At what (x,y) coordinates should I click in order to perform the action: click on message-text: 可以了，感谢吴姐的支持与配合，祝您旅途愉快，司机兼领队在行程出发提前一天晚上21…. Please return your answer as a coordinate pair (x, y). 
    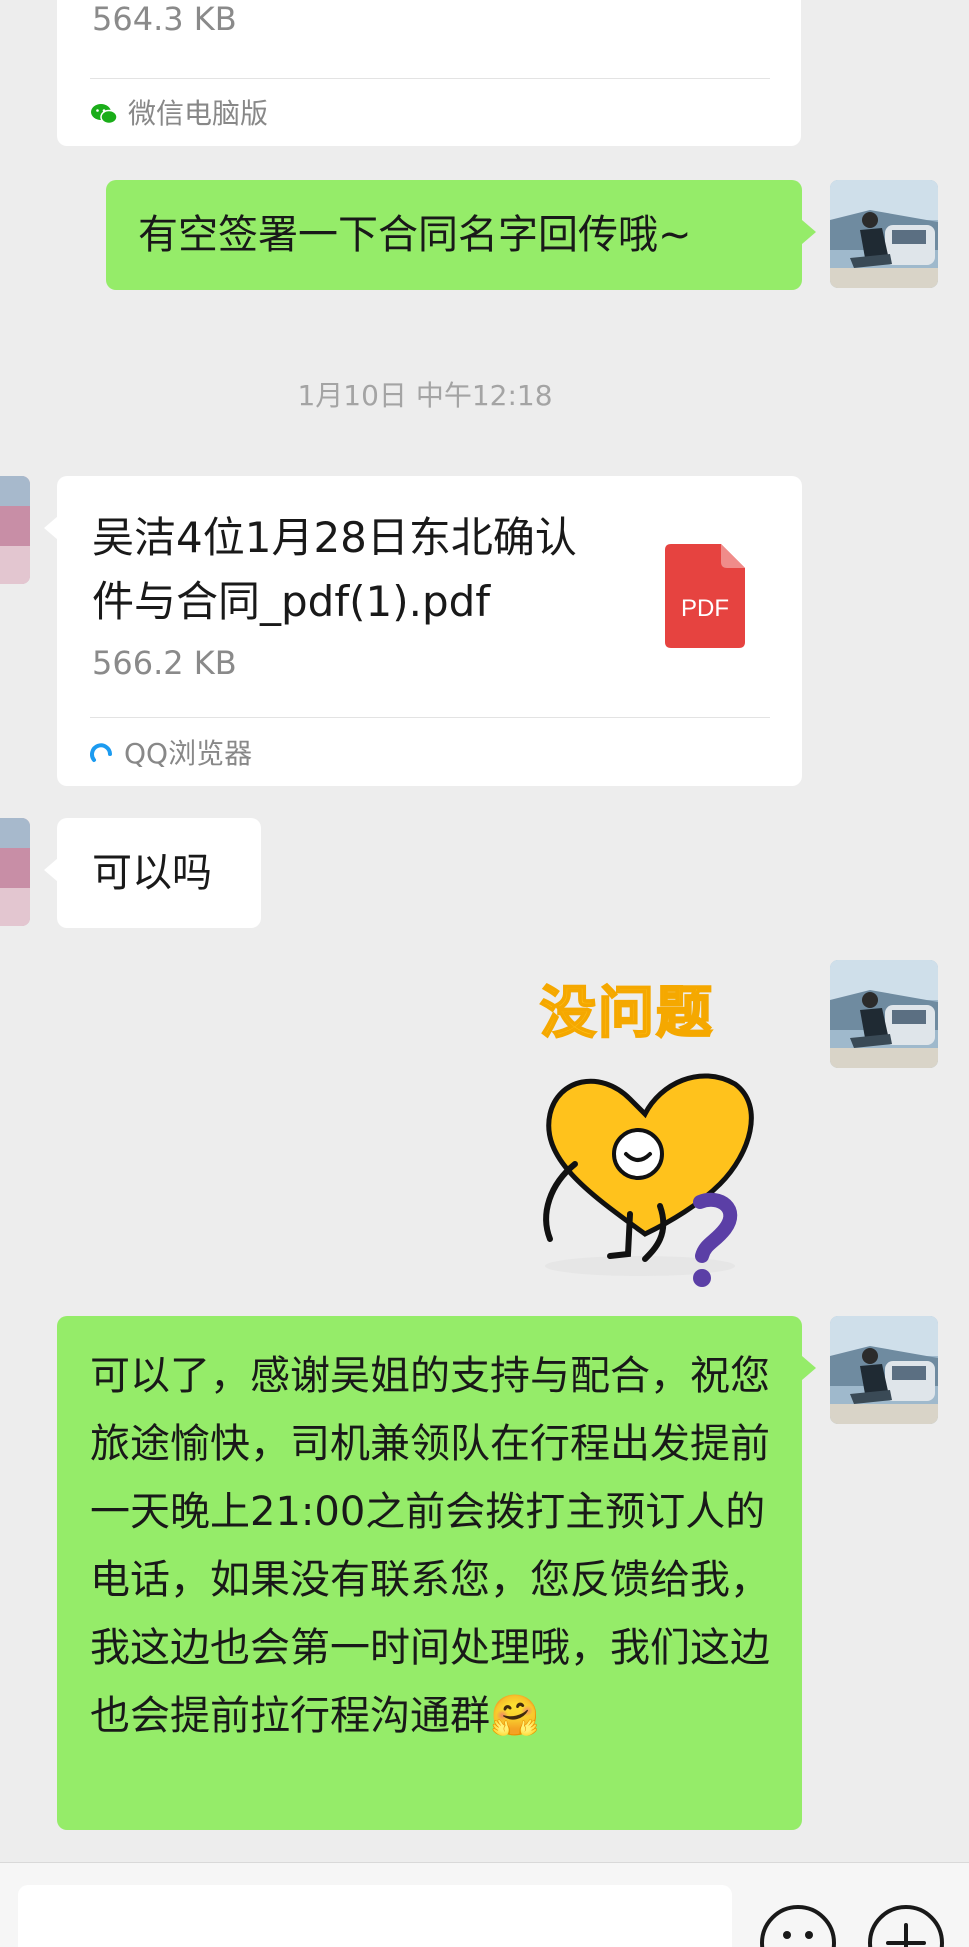
    Looking at the image, I should click on (430, 1546).